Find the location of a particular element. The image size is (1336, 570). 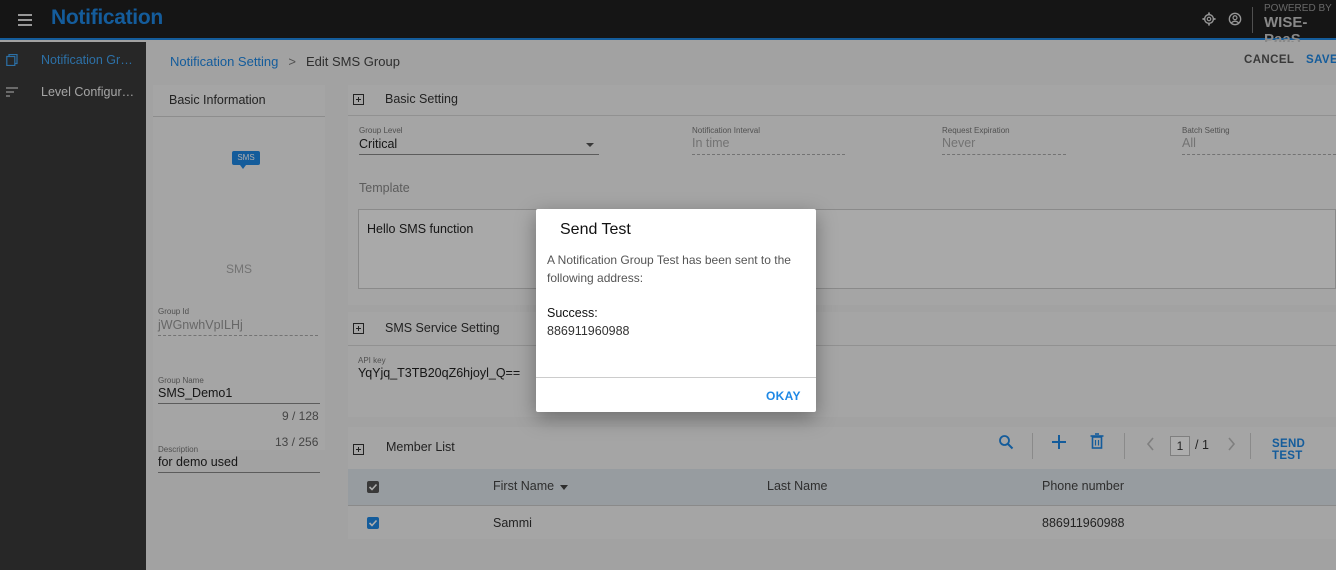

okay-button: OKAY is located at coordinates (783, 396).